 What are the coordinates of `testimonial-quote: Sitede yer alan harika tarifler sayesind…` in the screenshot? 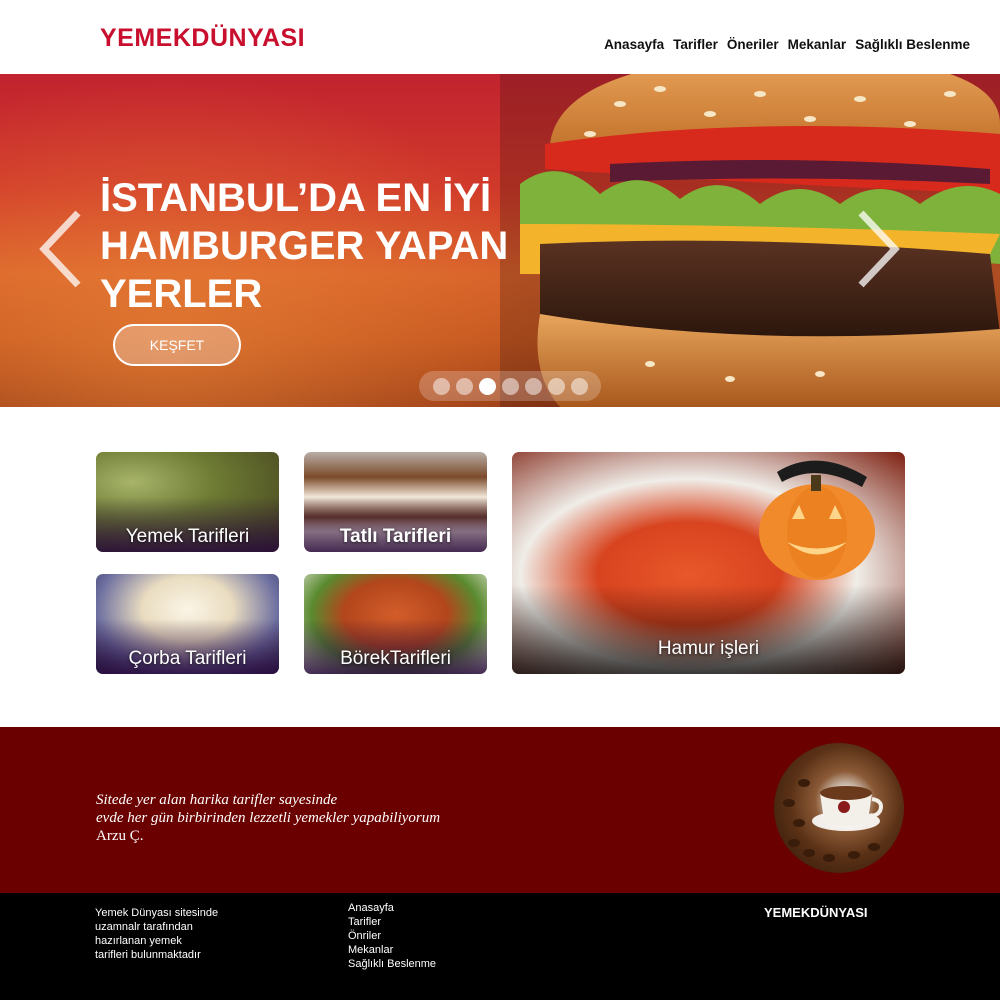 It's located at (268, 809).